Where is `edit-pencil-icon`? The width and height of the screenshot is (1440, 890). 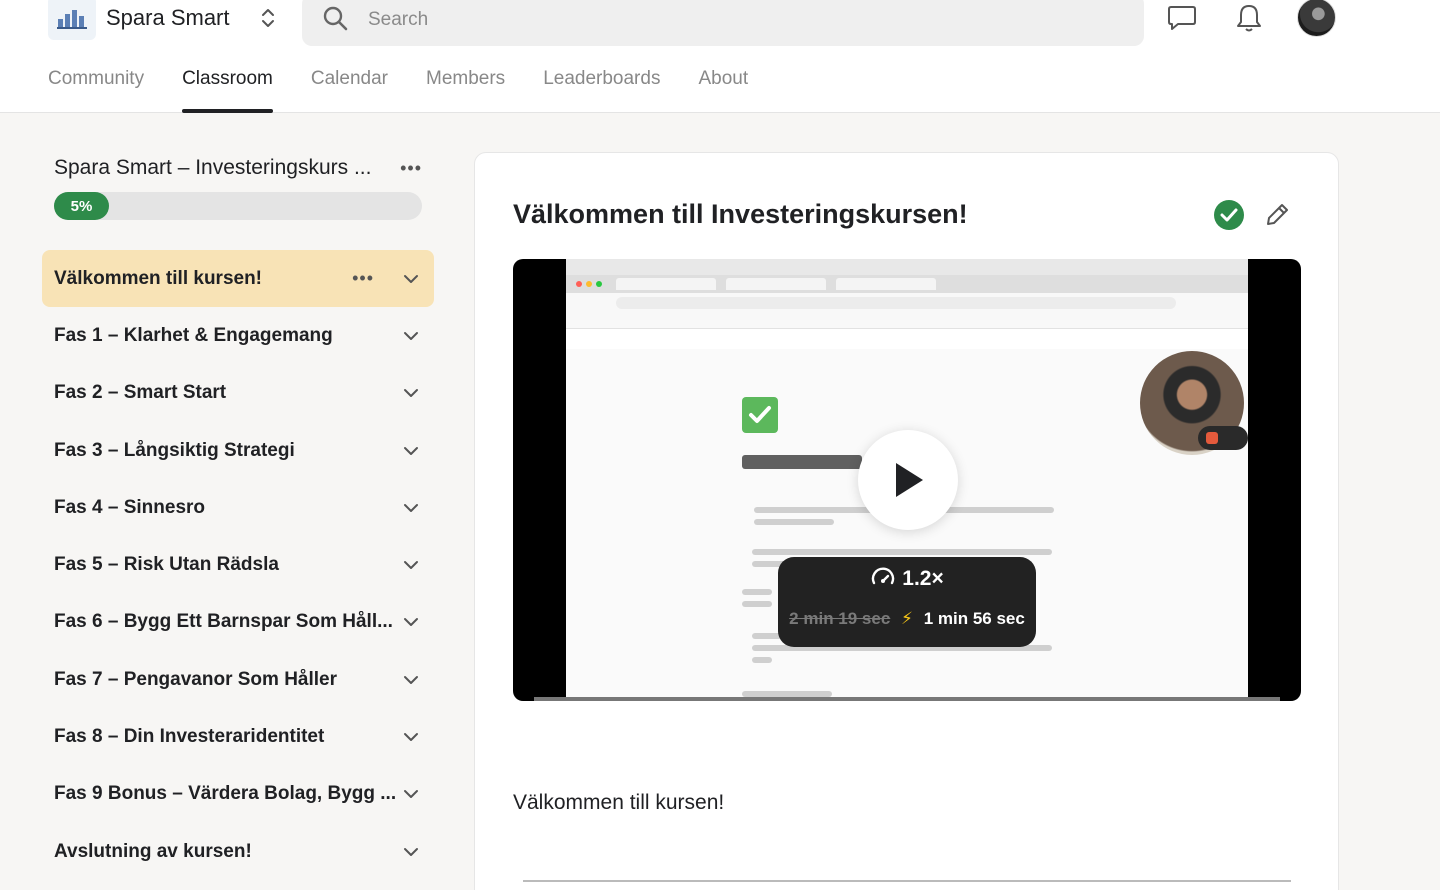 edit-pencil-icon is located at coordinates (1277, 215).